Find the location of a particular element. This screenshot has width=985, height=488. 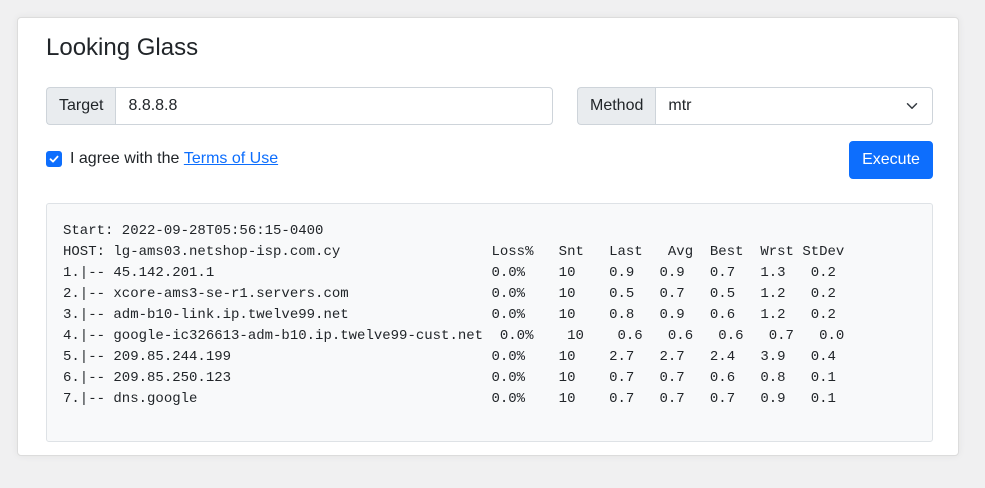

execute-button: Execute is located at coordinates (891, 160).